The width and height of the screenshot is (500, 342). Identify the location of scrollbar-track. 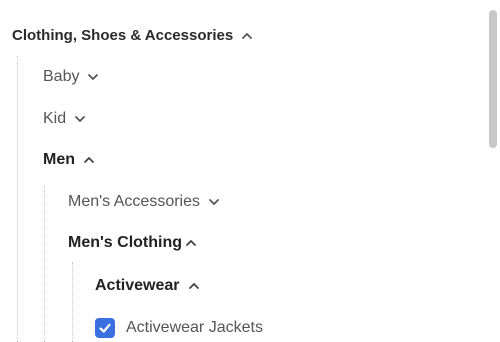
(493, 171).